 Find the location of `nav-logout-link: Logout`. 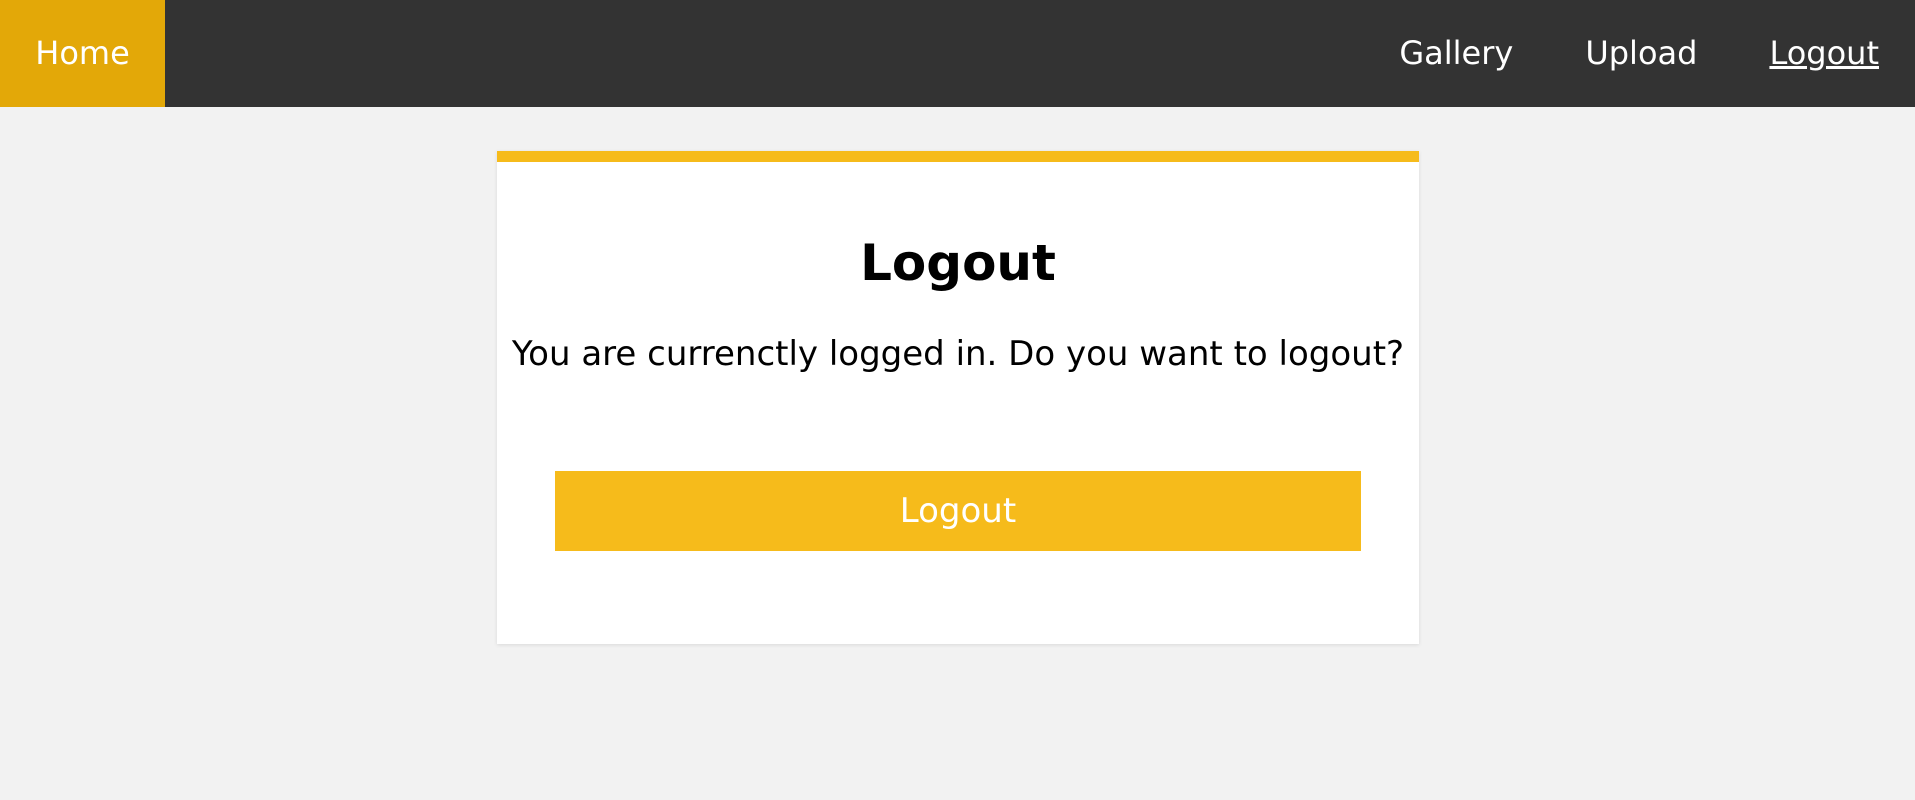

nav-logout-link: Logout is located at coordinates (1824, 53).